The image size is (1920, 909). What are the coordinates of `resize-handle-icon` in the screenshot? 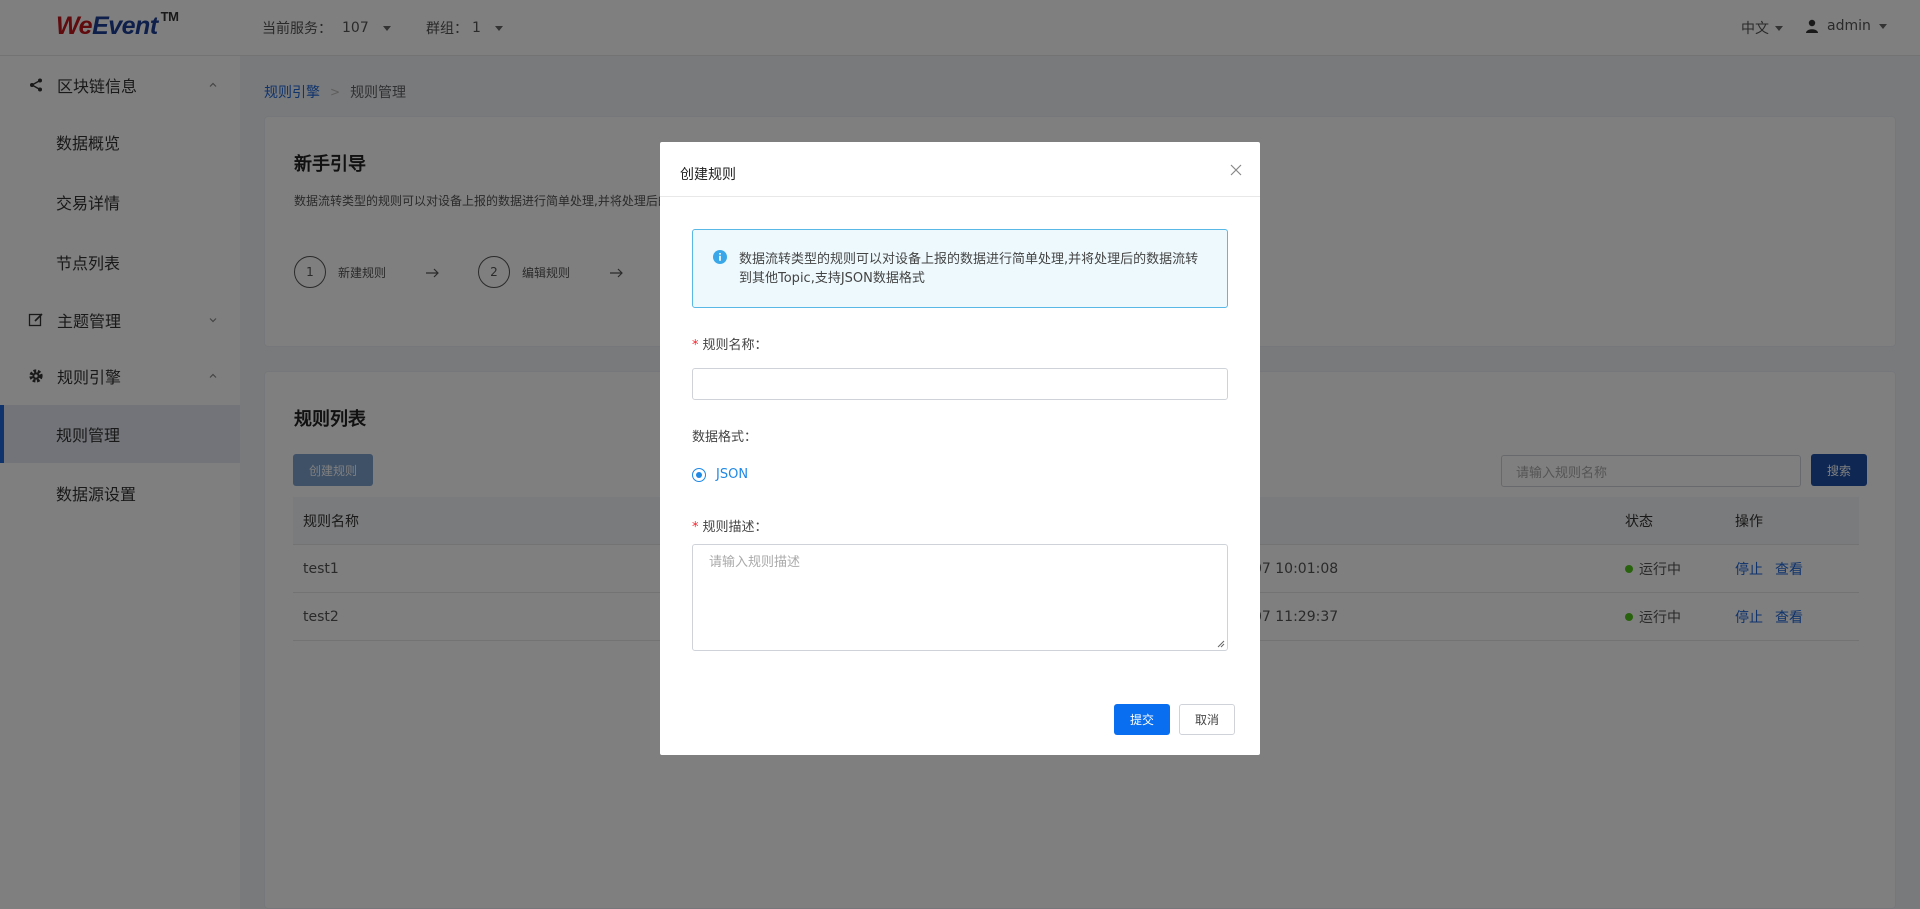 It's located at (1221, 644).